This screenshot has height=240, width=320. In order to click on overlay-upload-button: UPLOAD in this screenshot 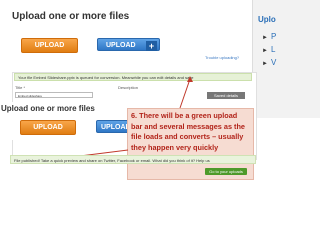, I will do `click(48, 127)`.